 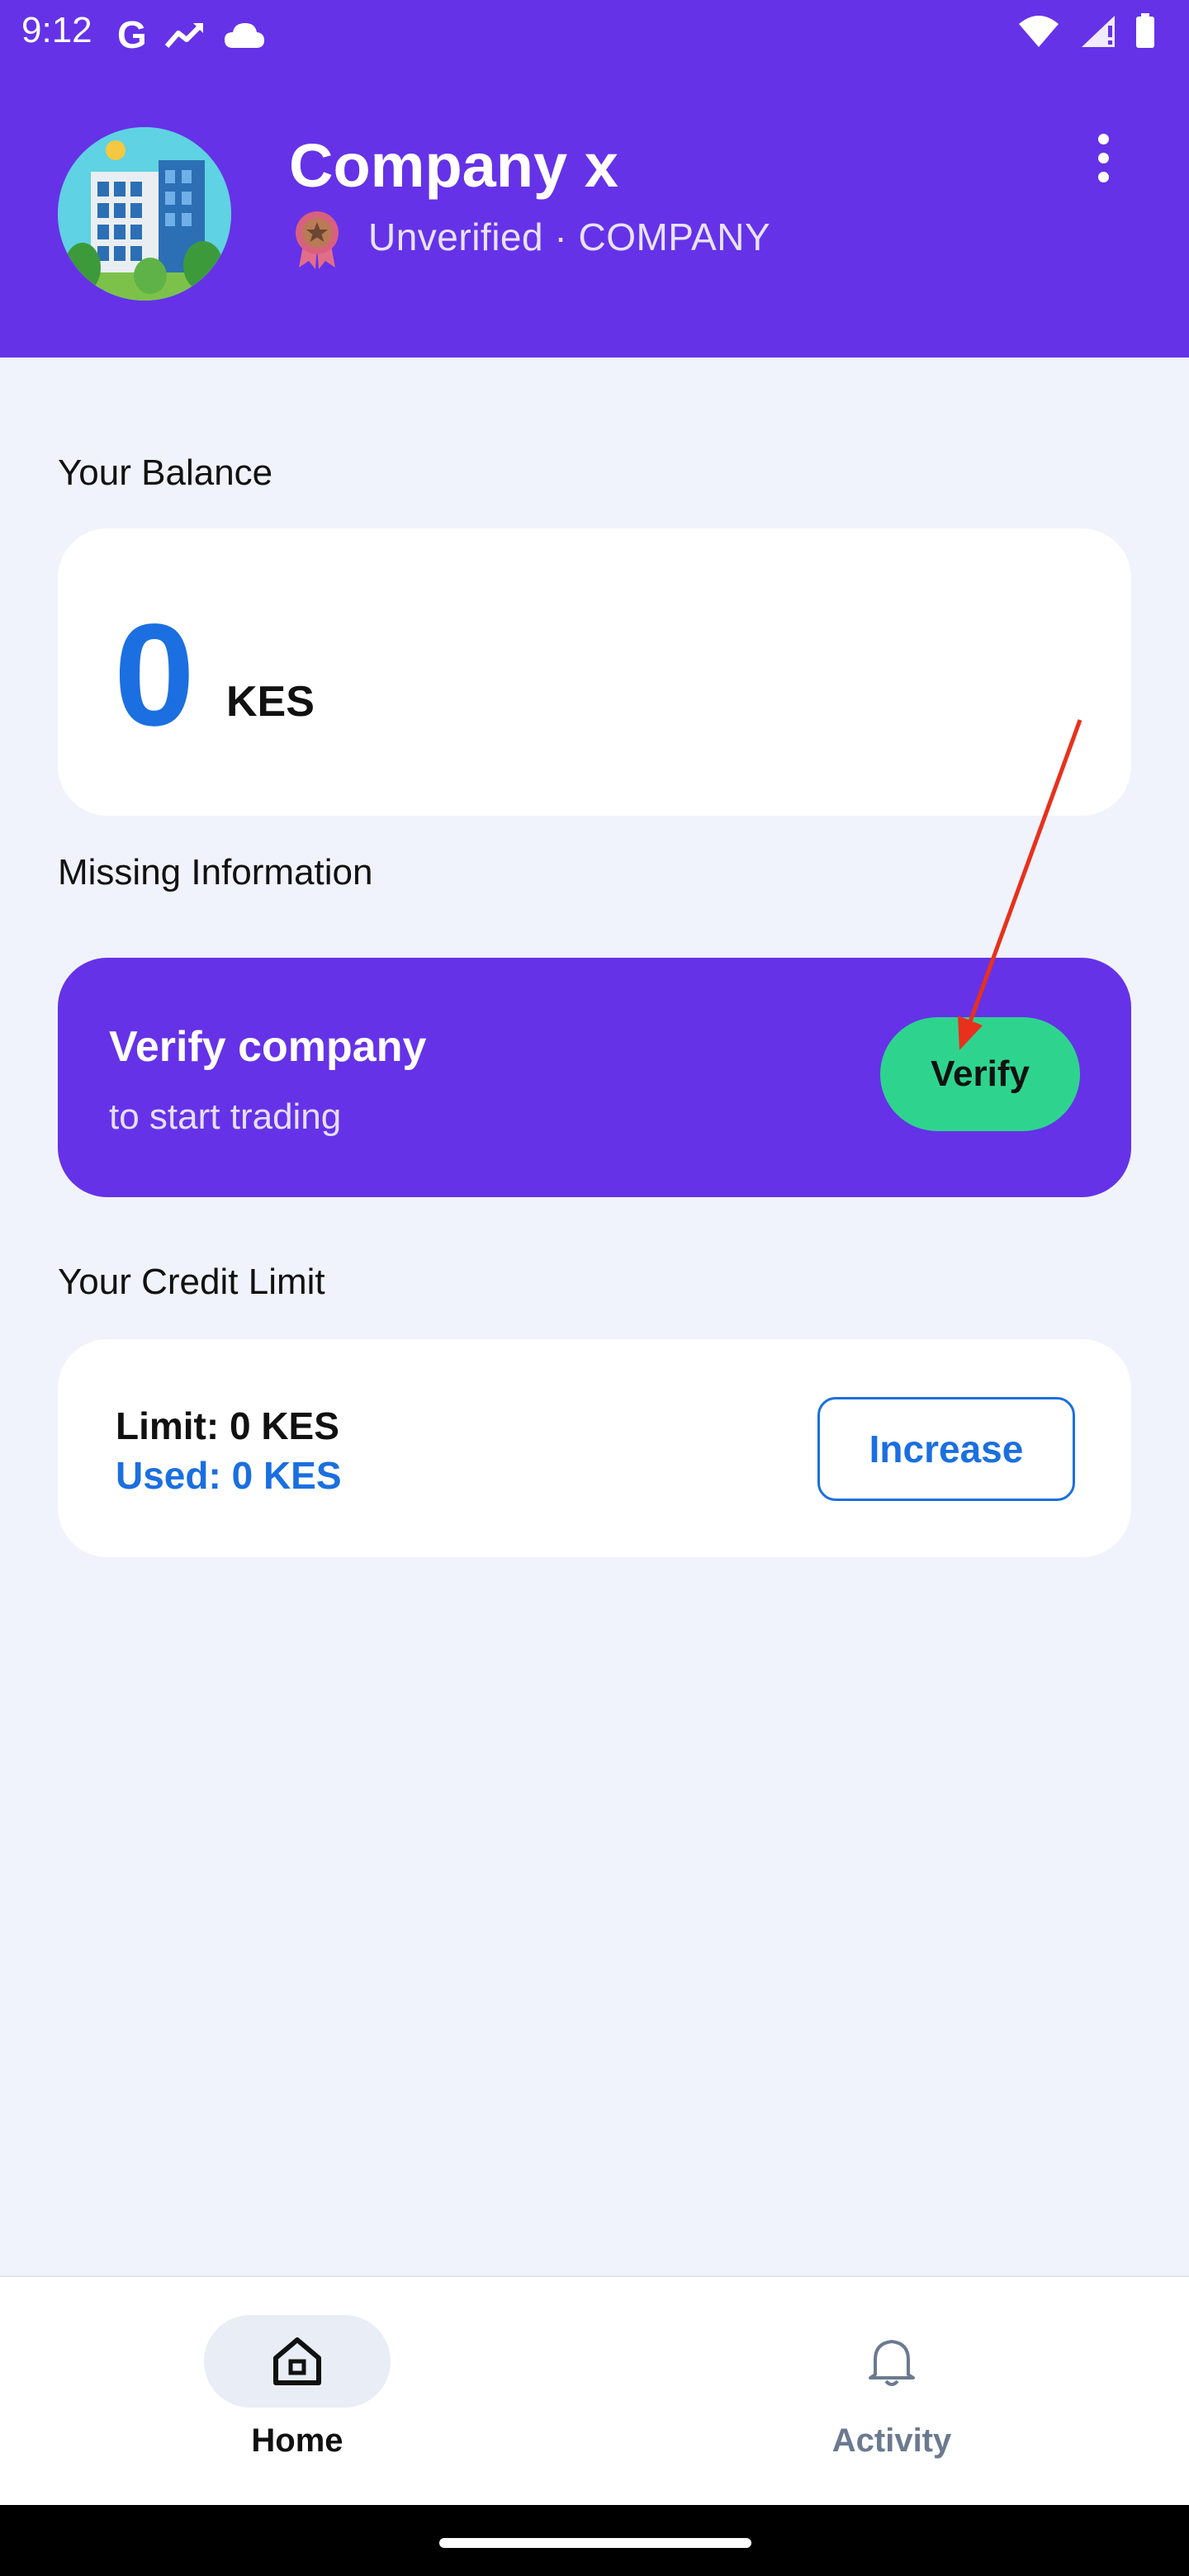 What do you see at coordinates (229, 1475) in the screenshot?
I see `credit-used-value: Used: 0 KES` at bounding box center [229, 1475].